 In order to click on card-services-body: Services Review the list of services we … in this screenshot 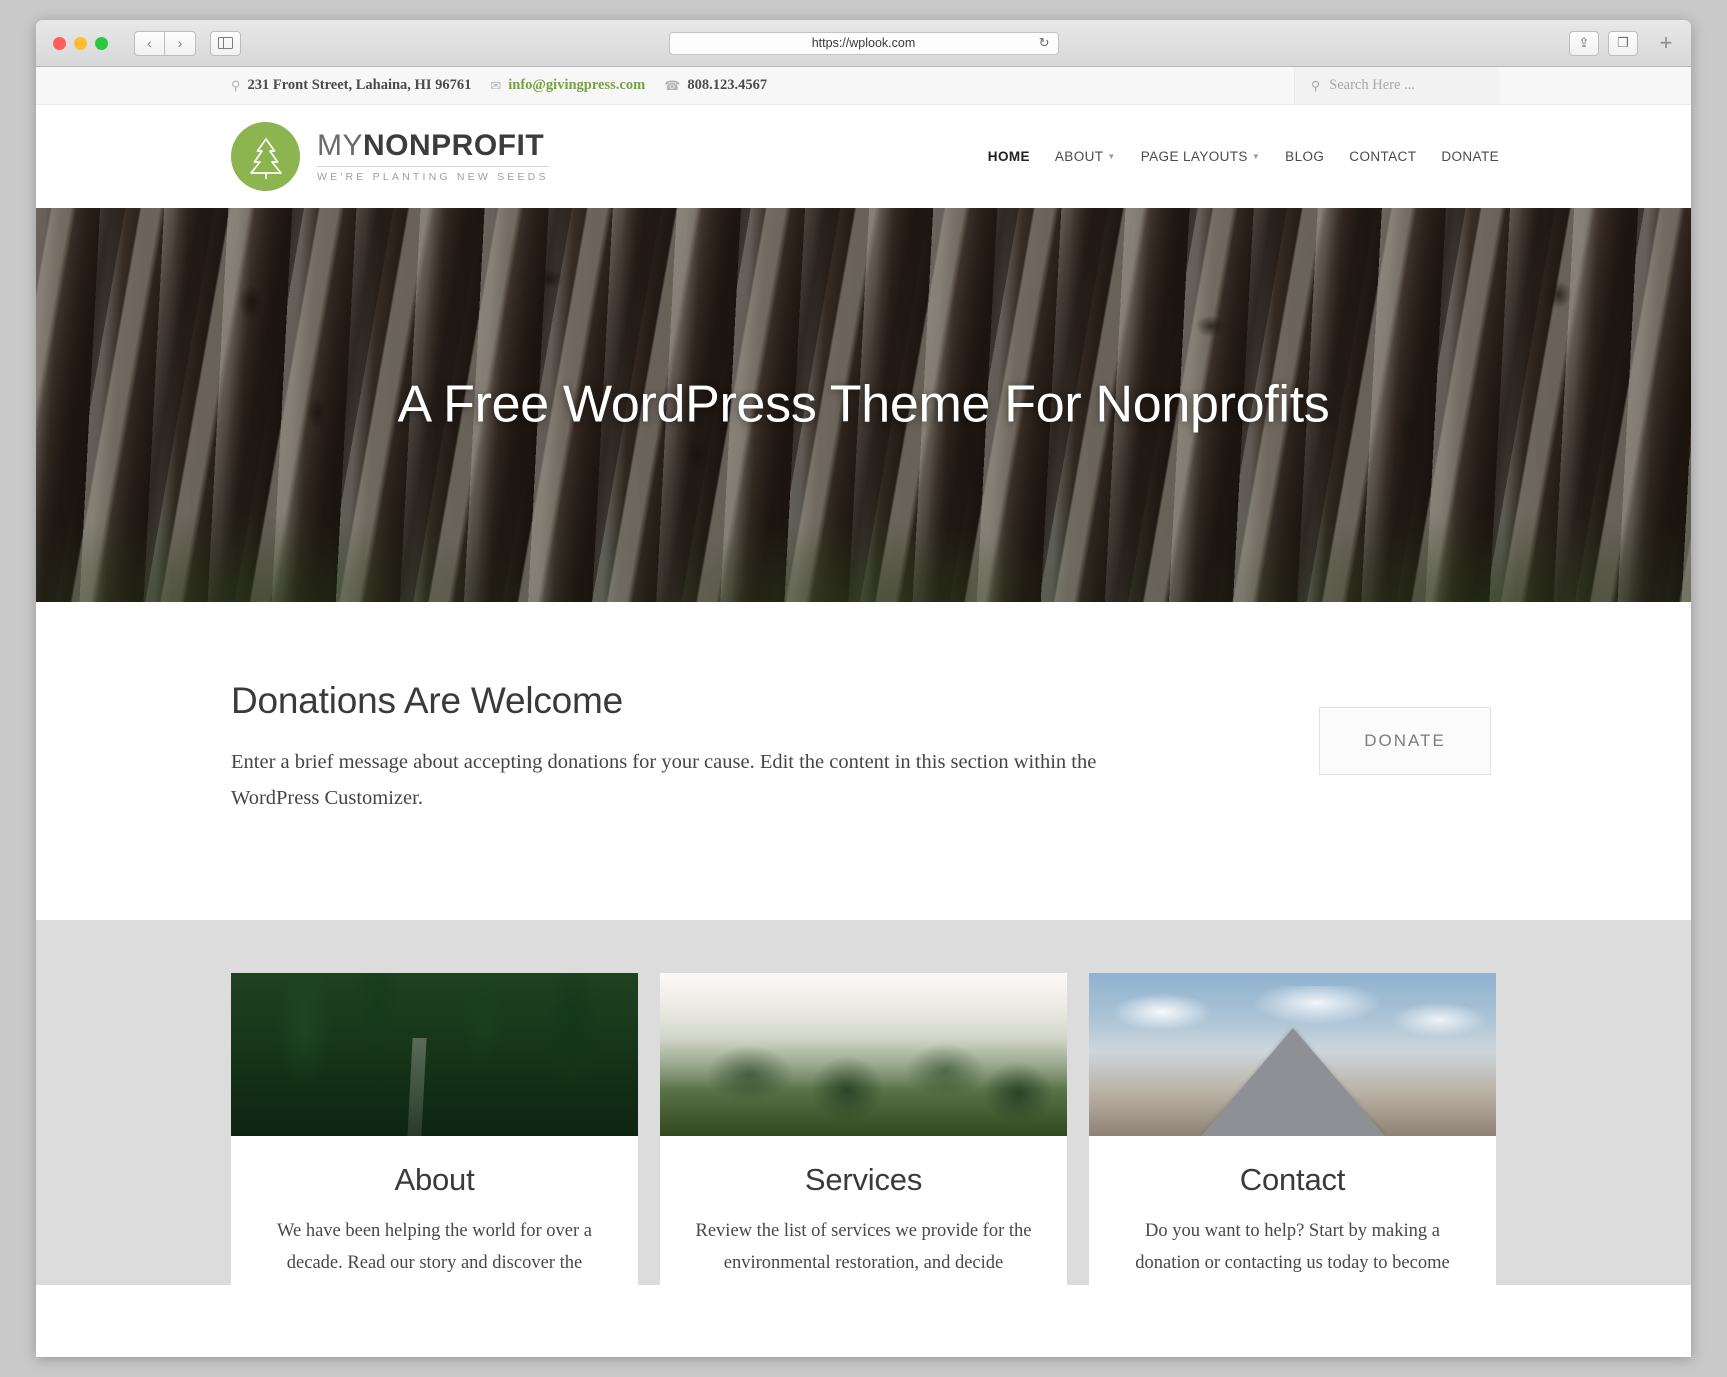, I will do `click(863, 1208)`.